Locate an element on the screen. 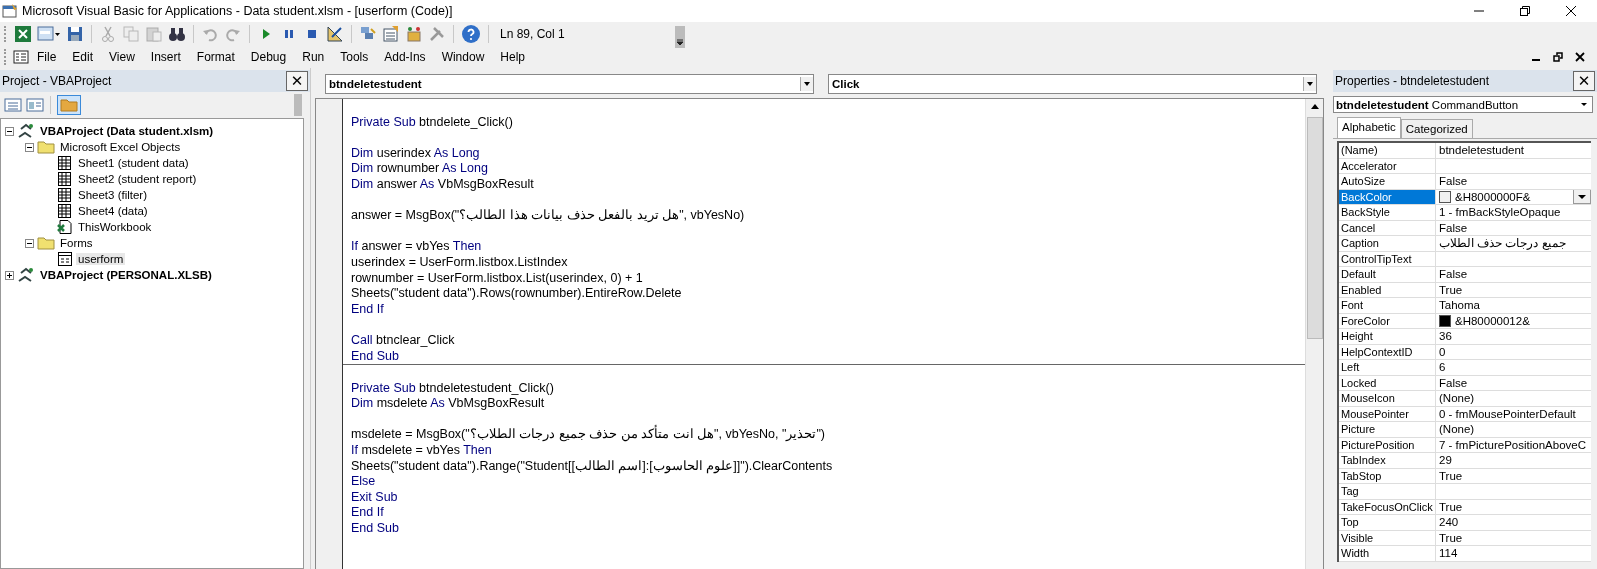 The image size is (1597, 569). property-name: Width is located at coordinates (1387, 553).